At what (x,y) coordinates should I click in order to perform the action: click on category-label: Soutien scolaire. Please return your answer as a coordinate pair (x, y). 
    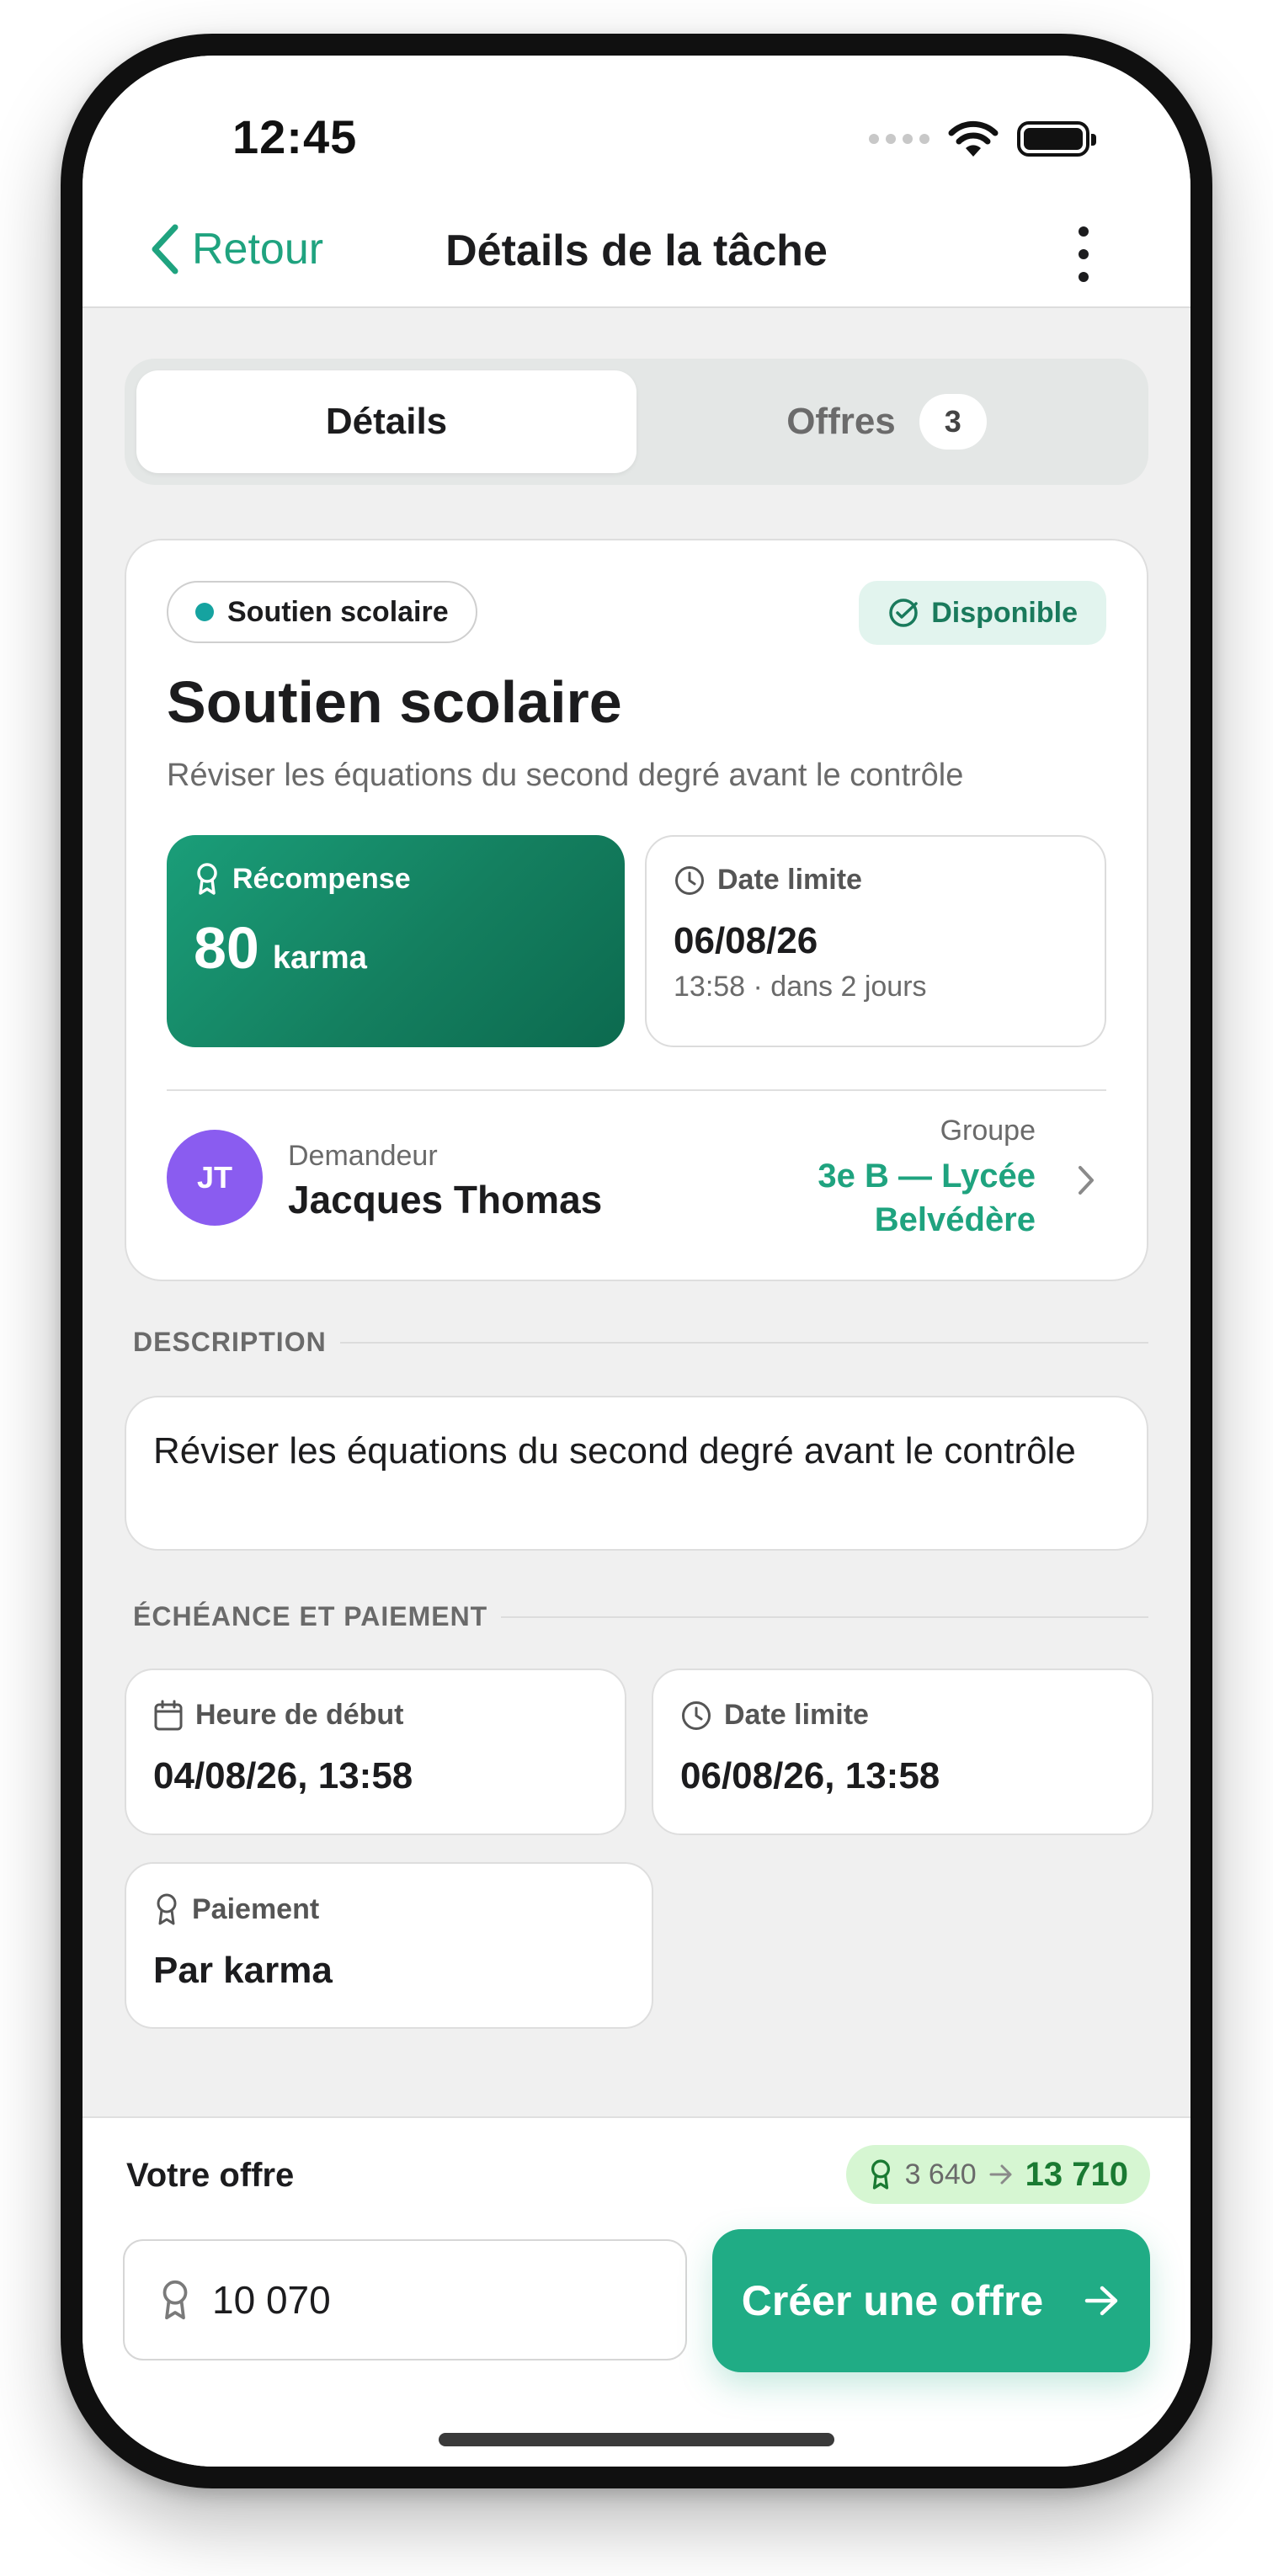
    Looking at the image, I should click on (338, 612).